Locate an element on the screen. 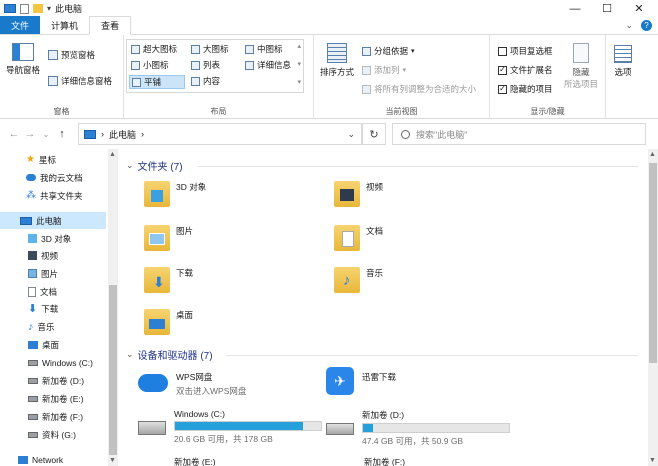 The height and width of the screenshot is (466, 658). pictures-icon is located at coordinates (32, 273).